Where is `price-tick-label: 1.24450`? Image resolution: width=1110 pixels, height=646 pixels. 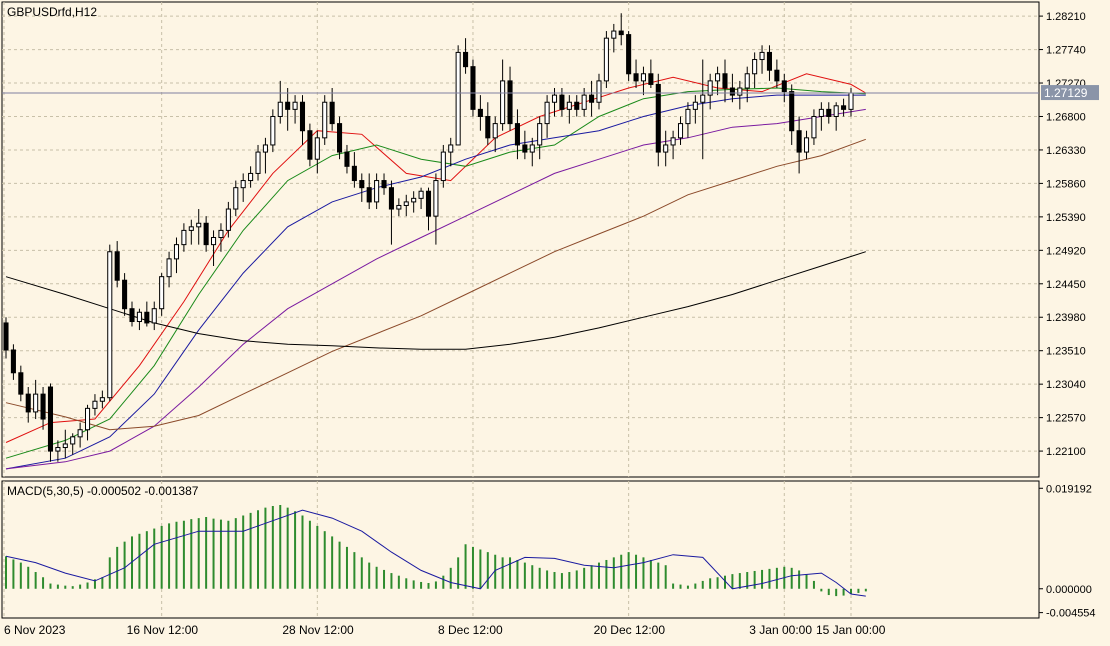
price-tick-label: 1.24450 is located at coordinates (1066, 285).